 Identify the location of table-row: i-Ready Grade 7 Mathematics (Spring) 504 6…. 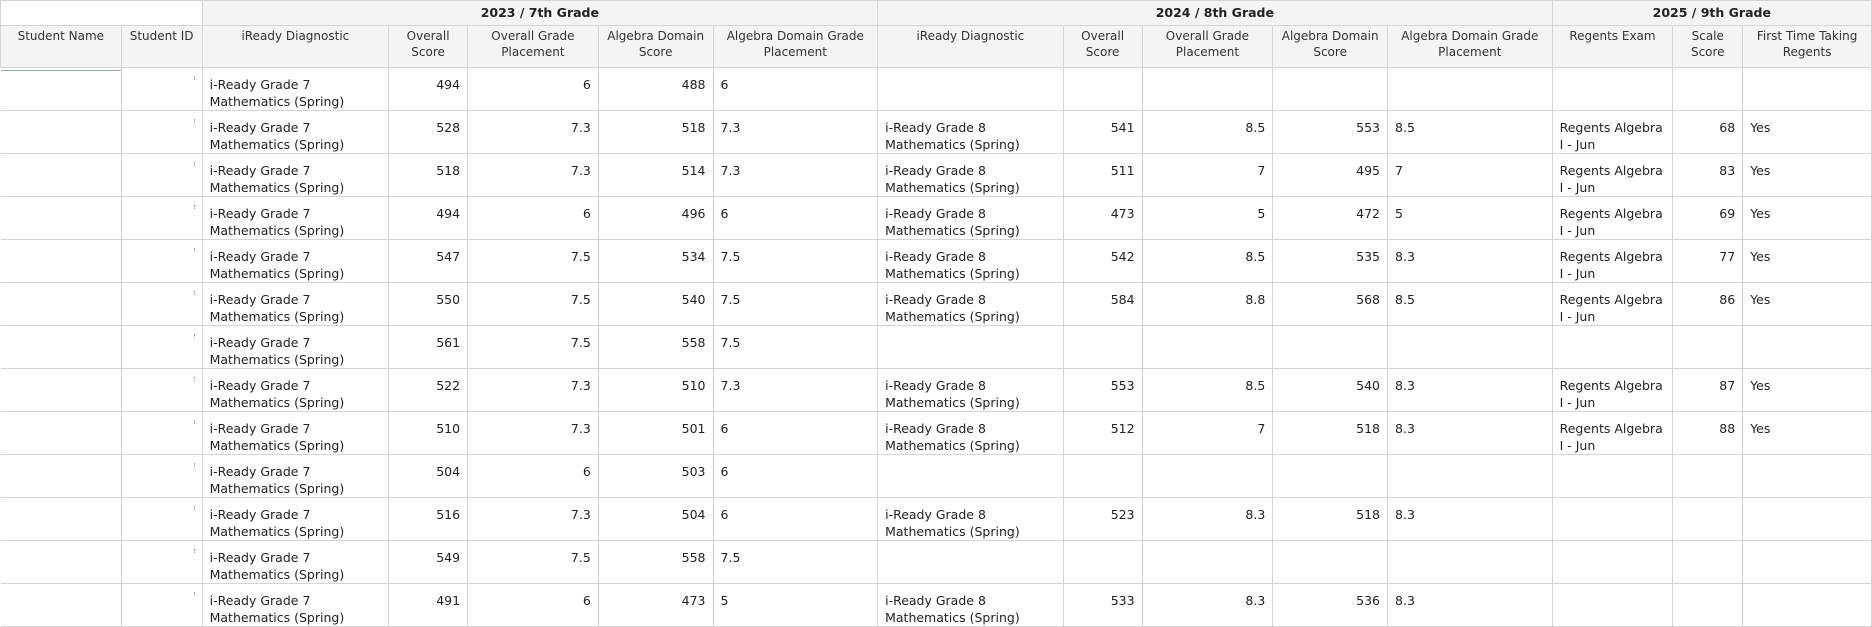
(936, 476).